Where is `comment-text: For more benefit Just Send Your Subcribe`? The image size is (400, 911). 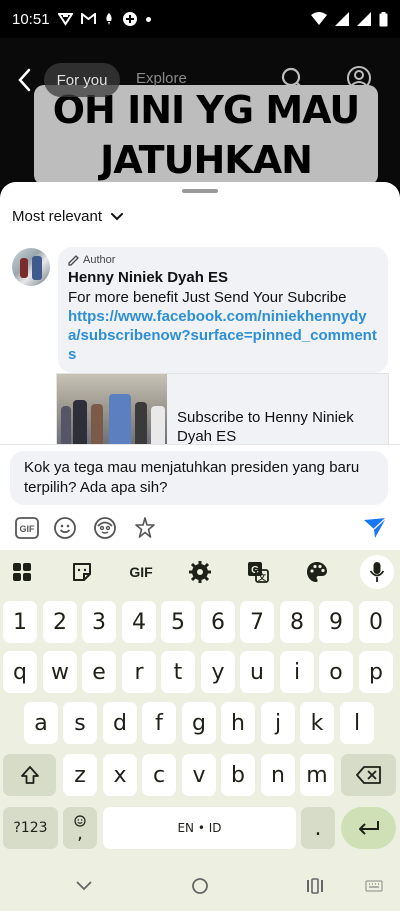
comment-text: For more benefit Just Send Your Subcribe is located at coordinates (207, 297).